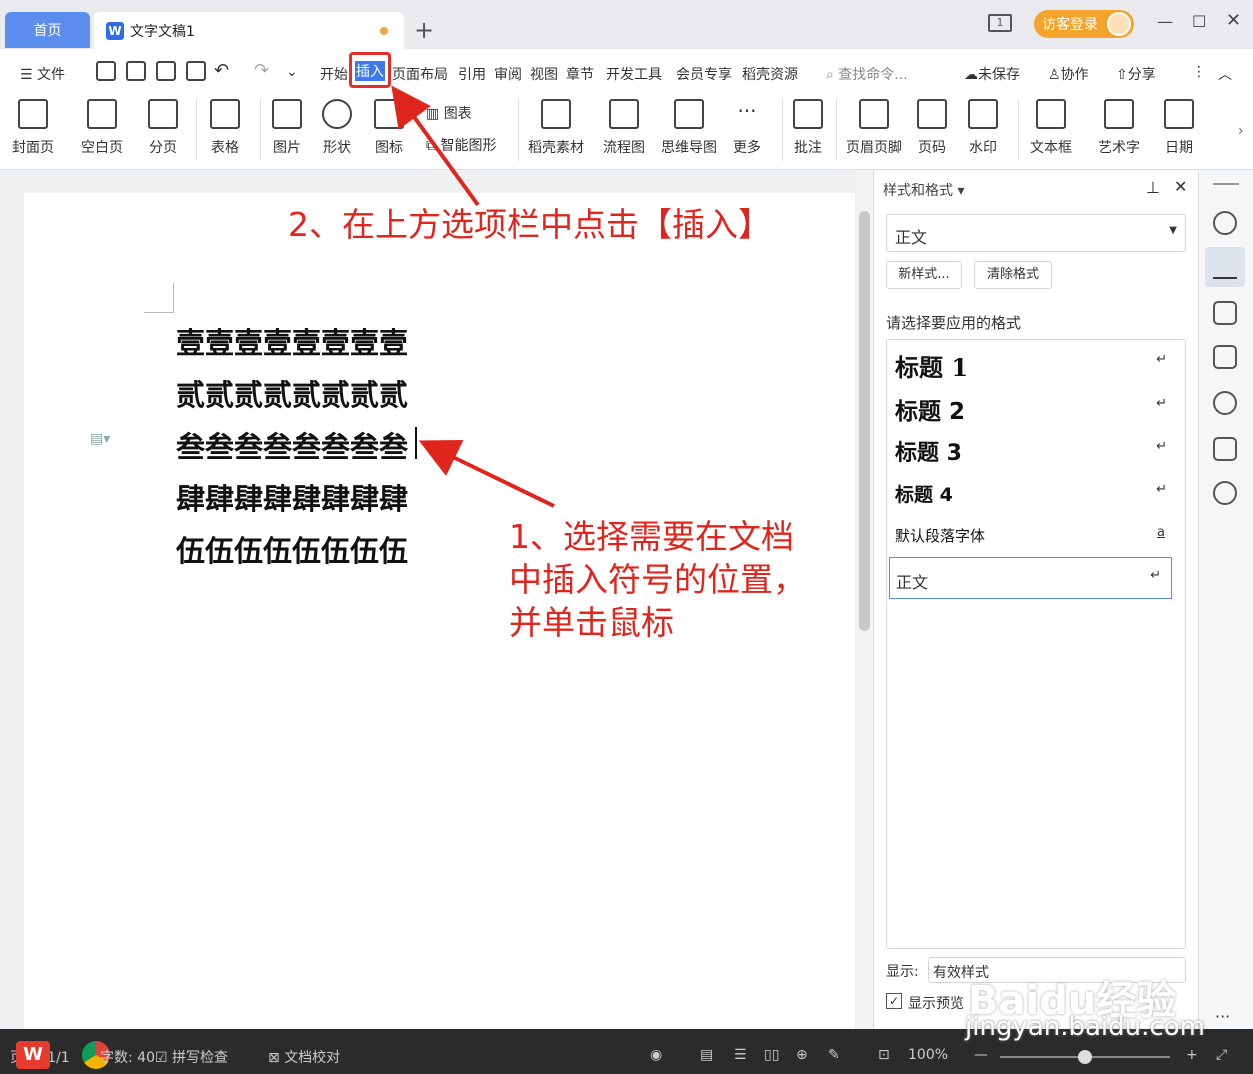  Describe the element at coordinates (924, 493) in the screenshot. I see `style-heading-4: 标题 4` at that location.